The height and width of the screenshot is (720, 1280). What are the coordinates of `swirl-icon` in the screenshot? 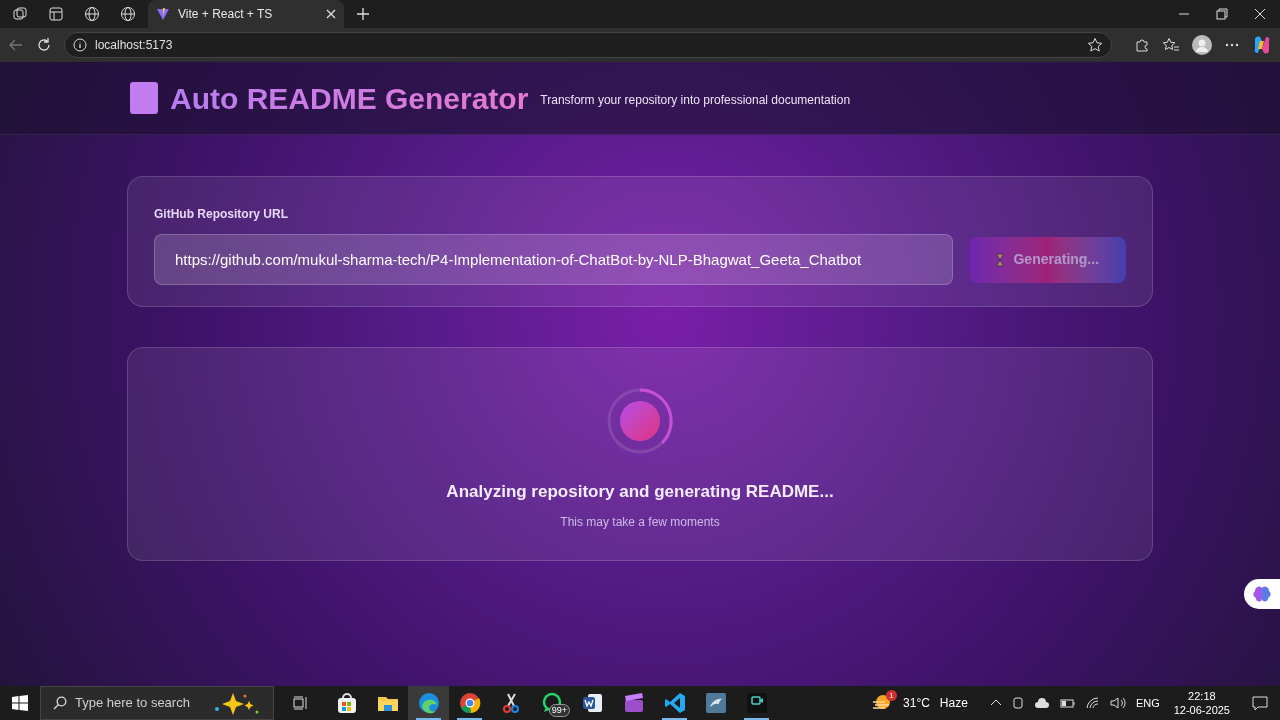 It's located at (428, 703).